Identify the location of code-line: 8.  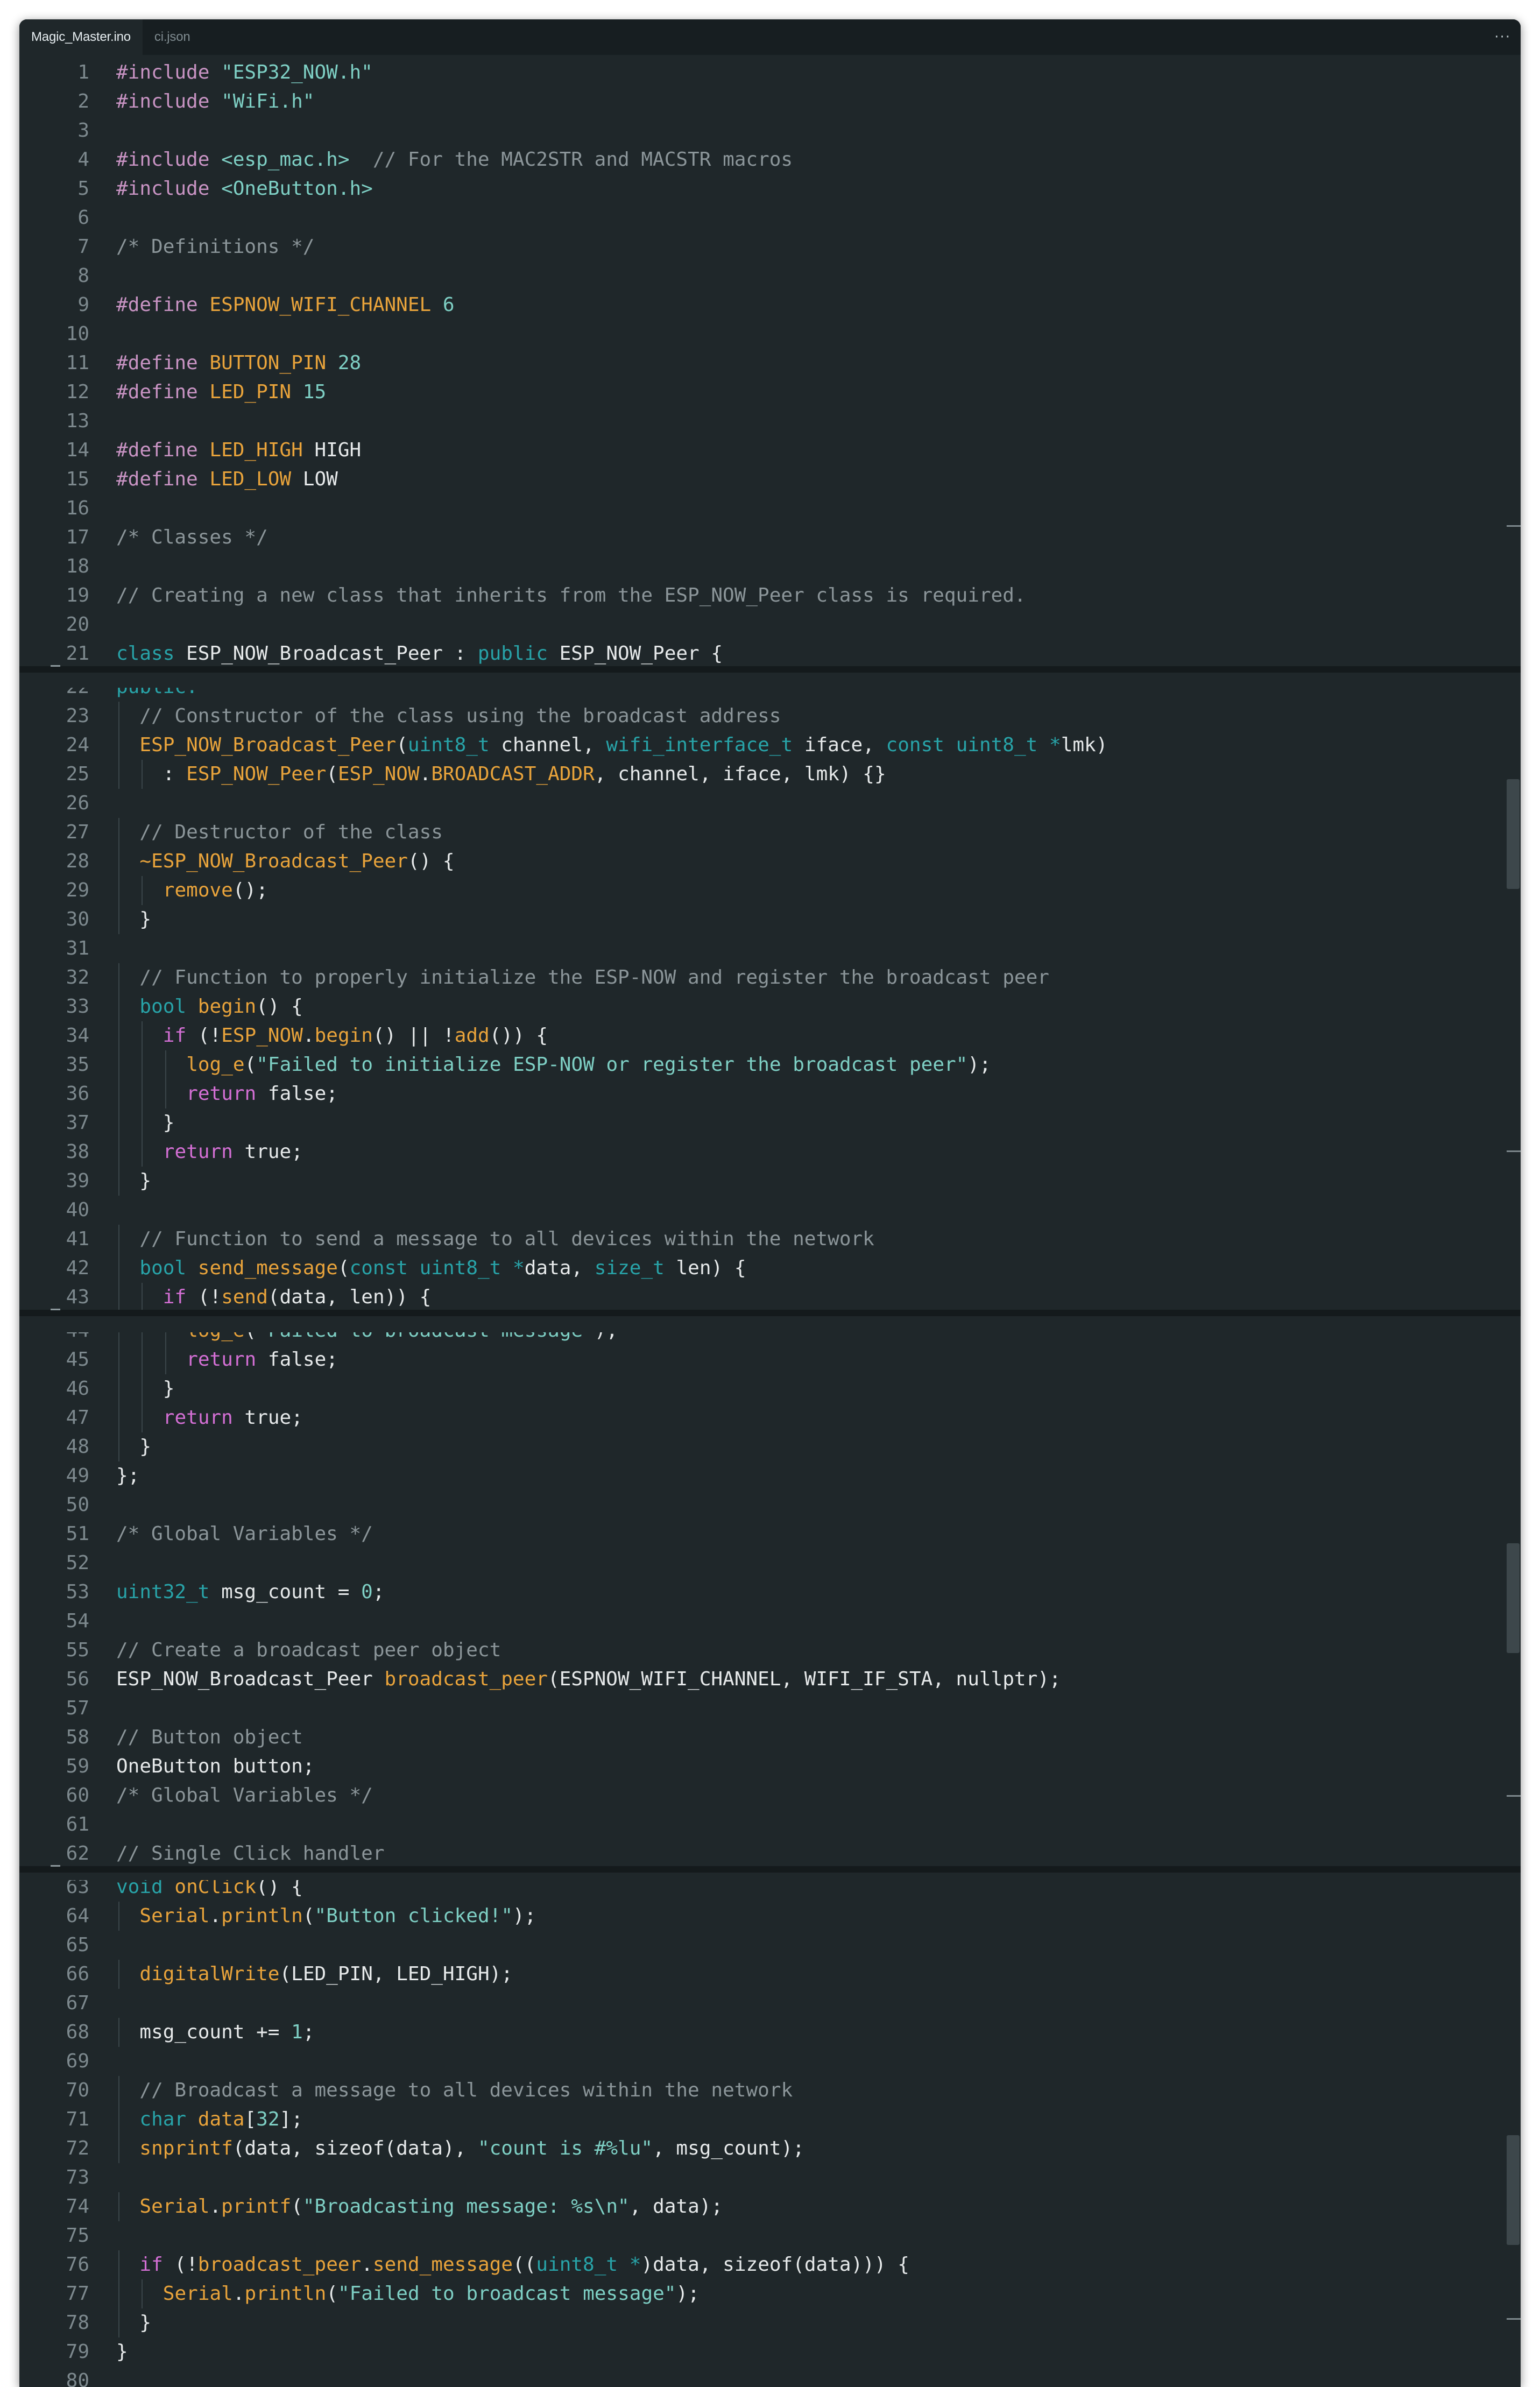
(761, 277).